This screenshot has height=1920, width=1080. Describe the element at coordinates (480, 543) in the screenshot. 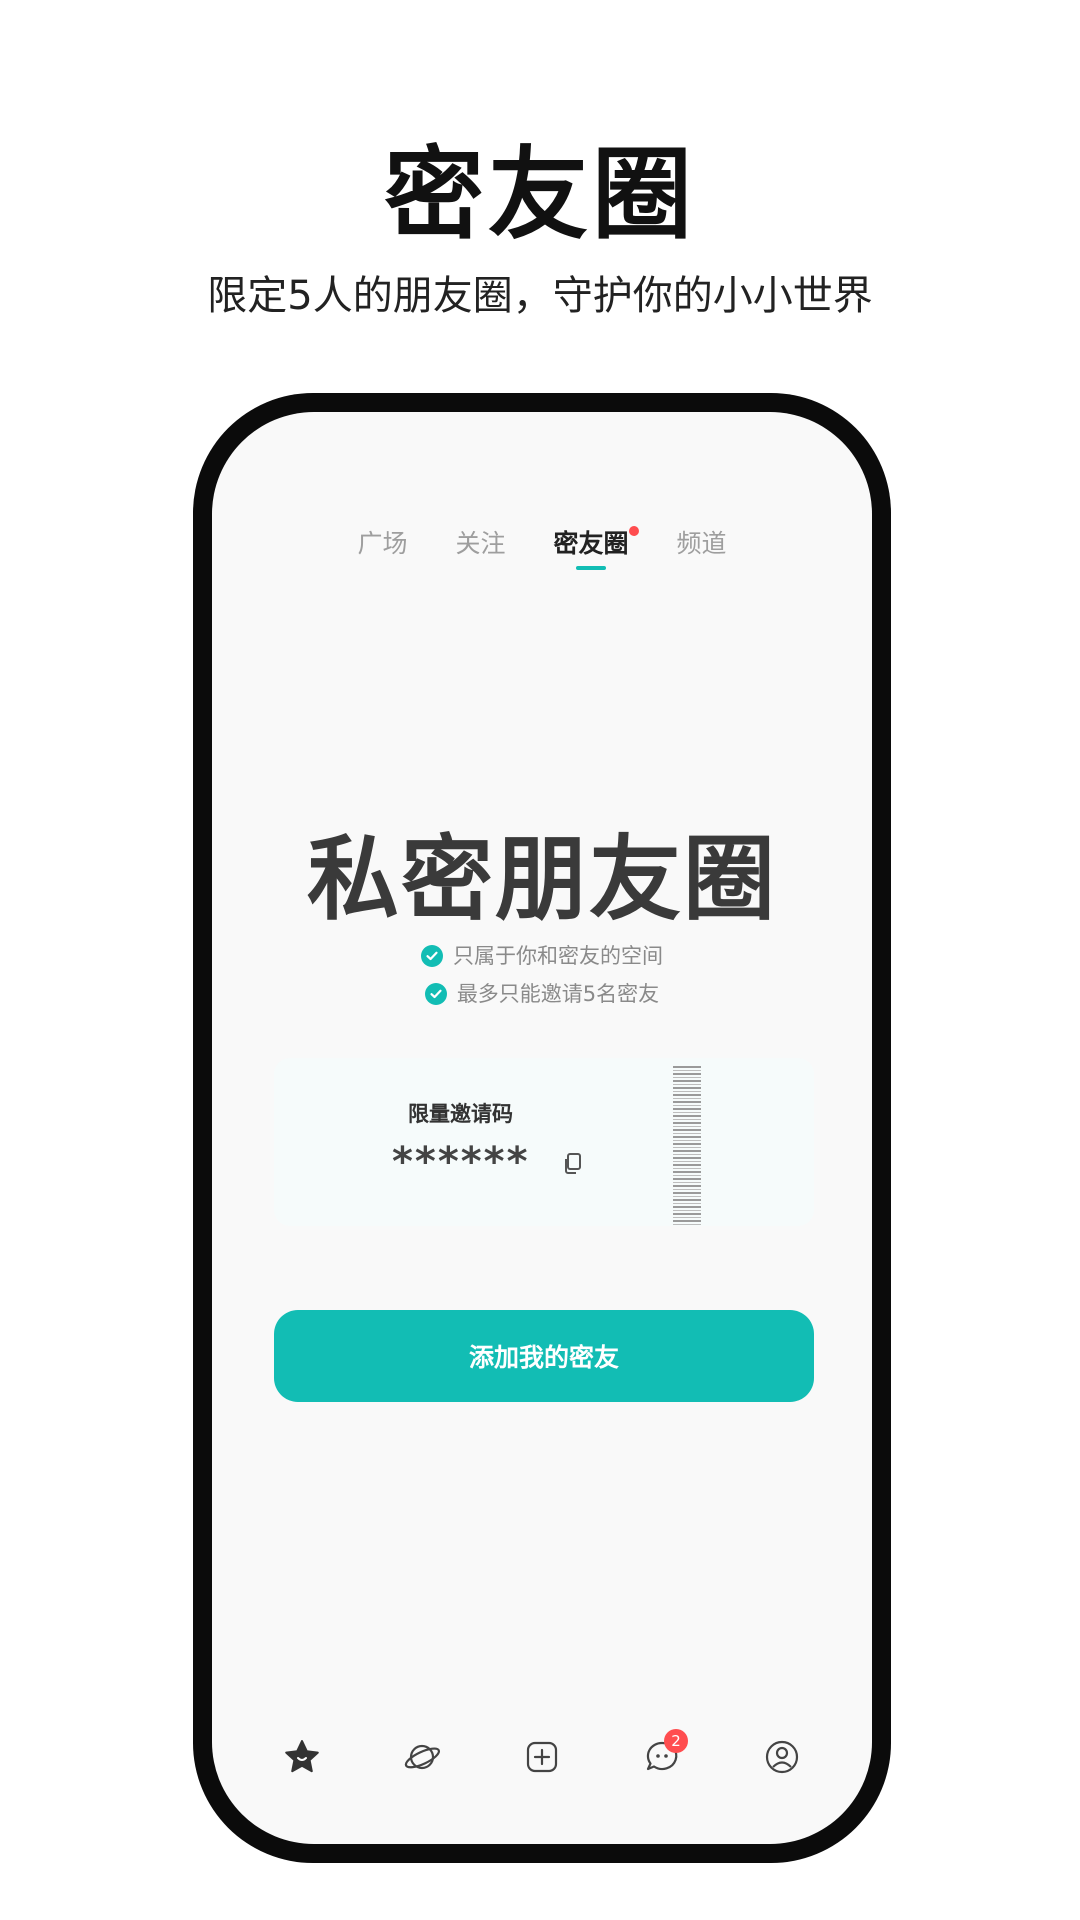

I see `tab-label: 关注` at that location.